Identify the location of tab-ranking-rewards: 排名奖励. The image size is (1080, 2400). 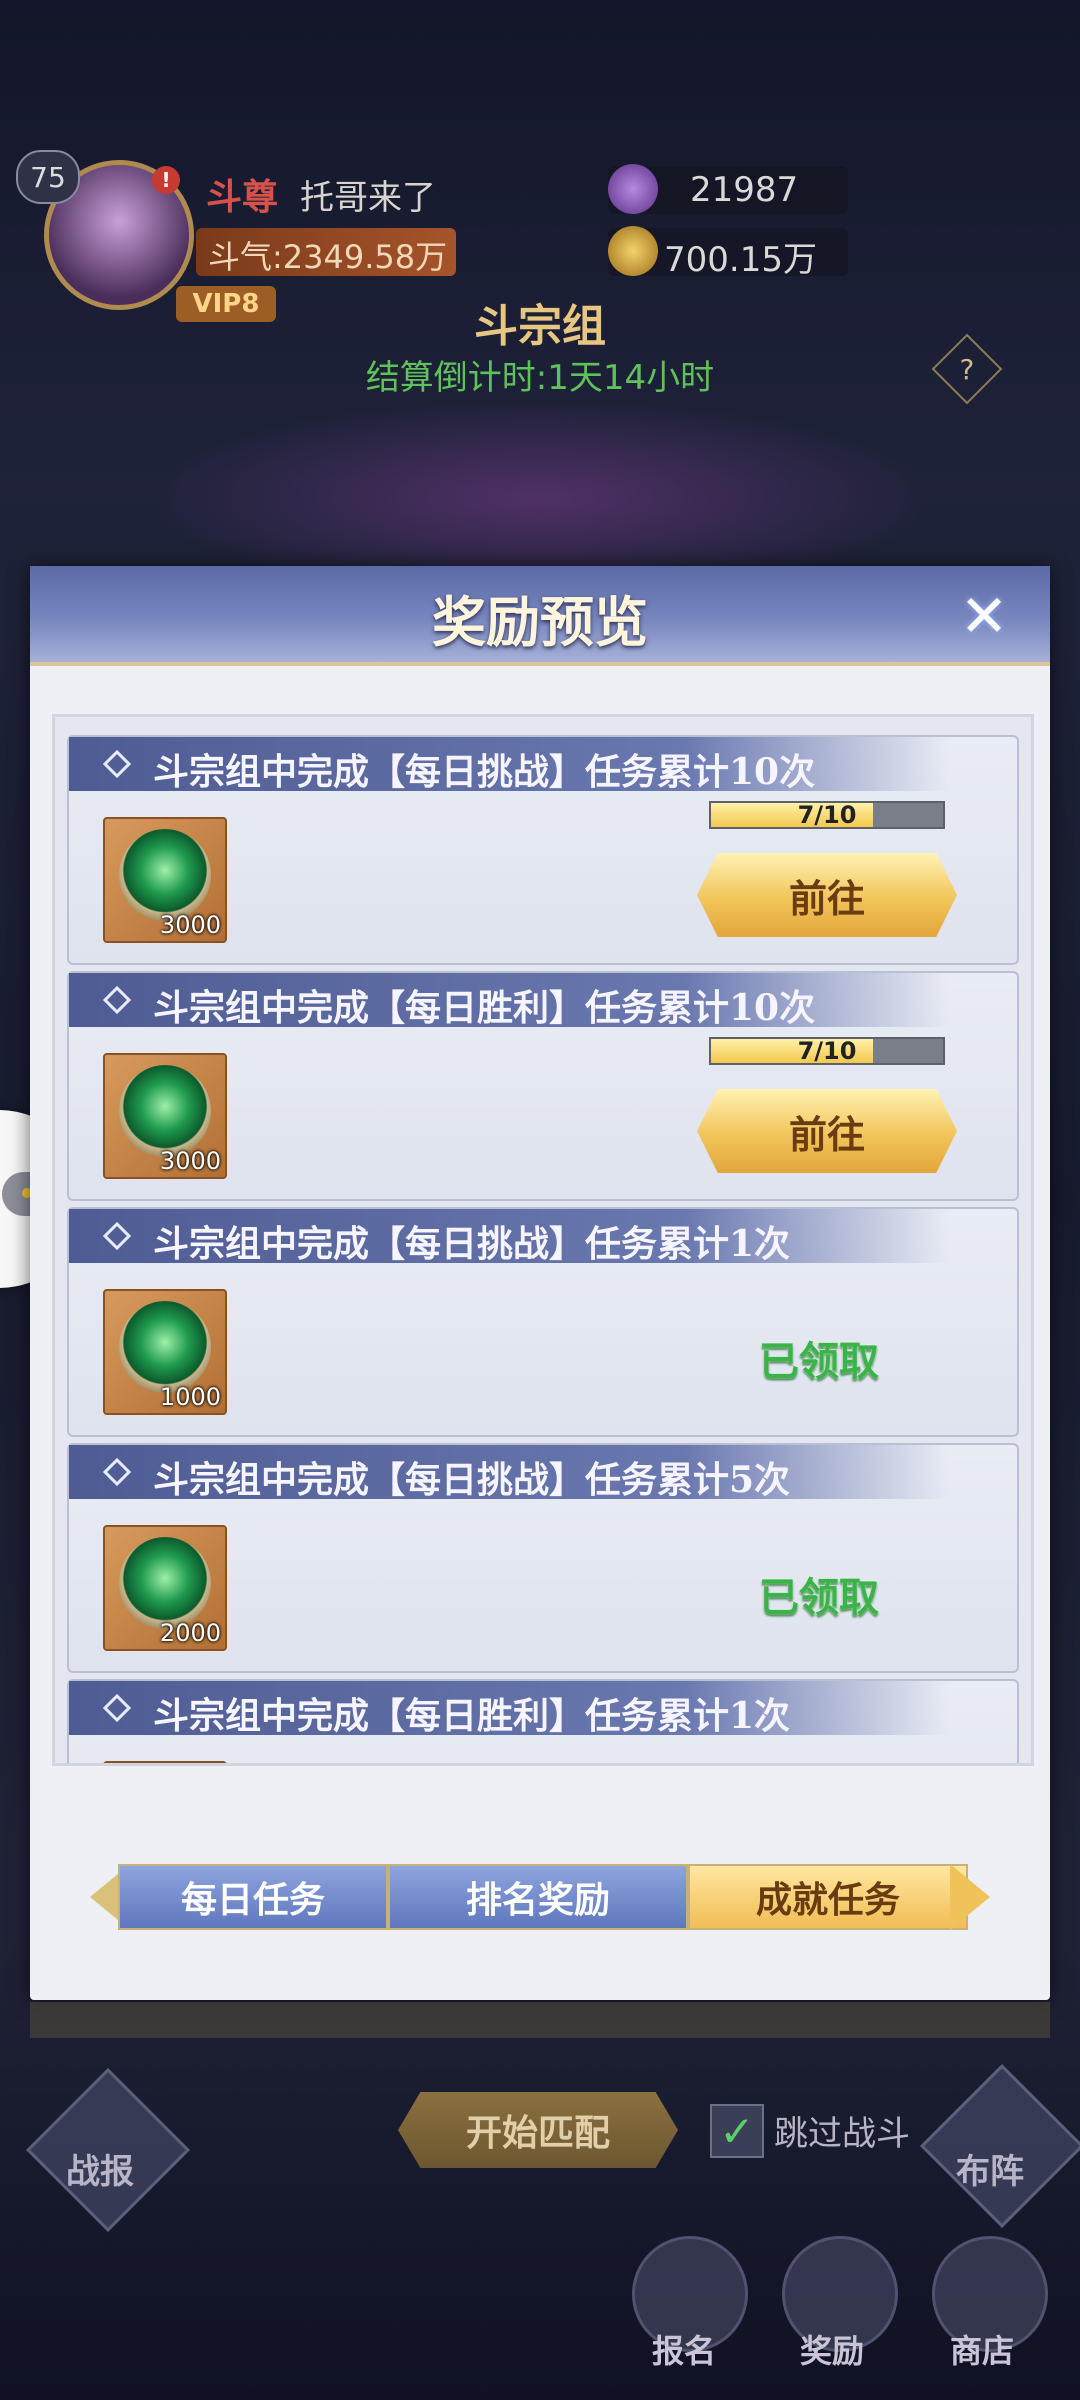
(538, 1897).